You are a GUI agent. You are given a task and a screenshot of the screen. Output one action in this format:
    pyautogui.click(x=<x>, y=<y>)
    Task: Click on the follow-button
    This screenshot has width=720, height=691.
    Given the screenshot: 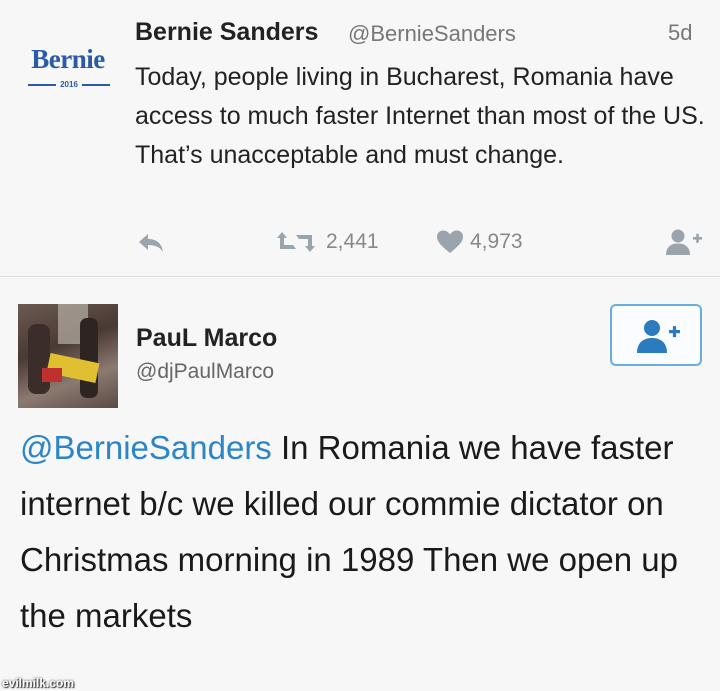 What is the action you would take?
    pyautogui.click(x=656, y=335)
    